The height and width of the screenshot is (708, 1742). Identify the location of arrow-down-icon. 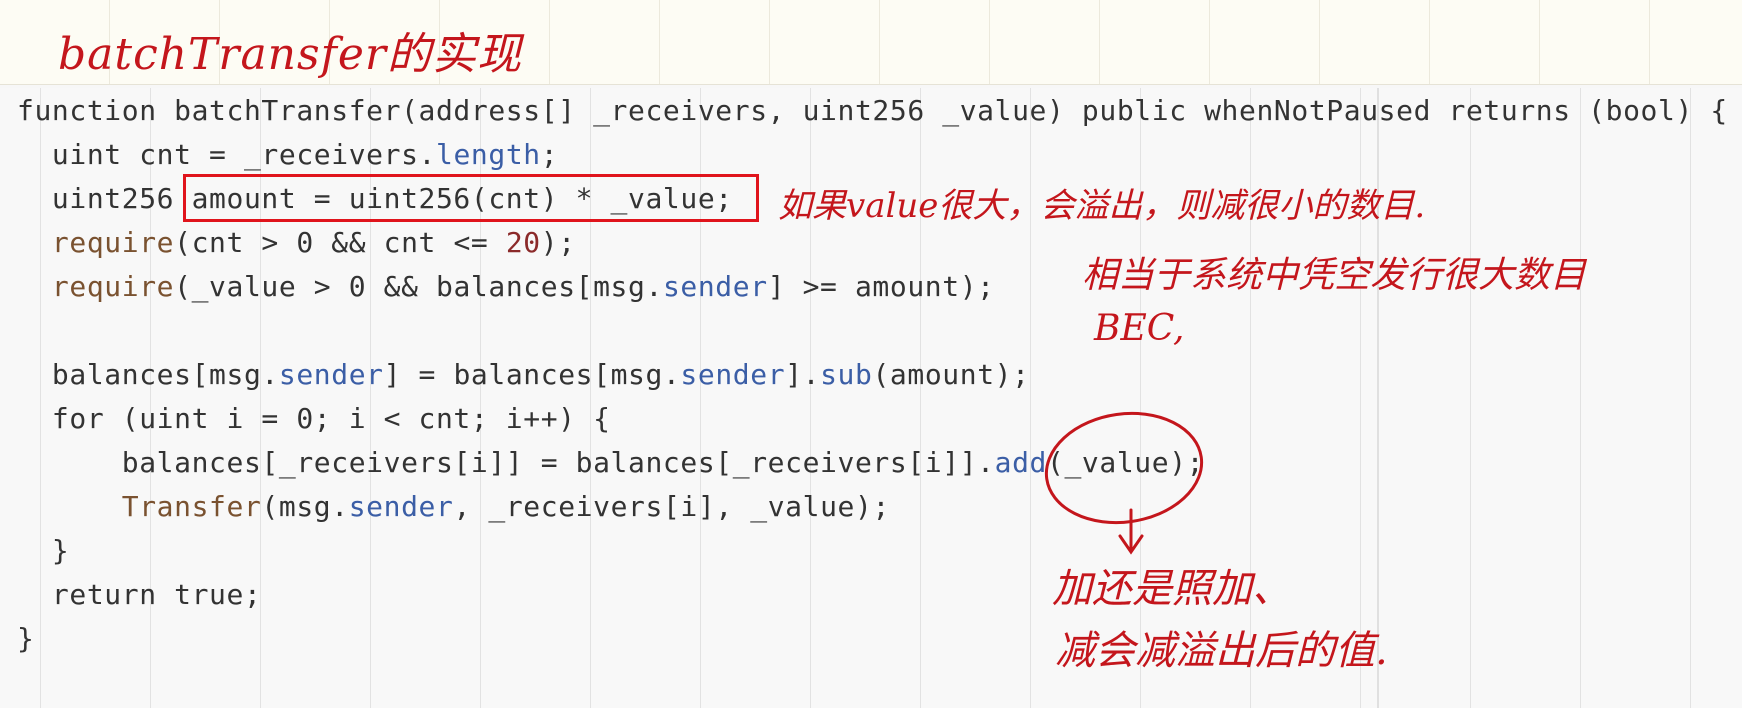
(1131, 531).